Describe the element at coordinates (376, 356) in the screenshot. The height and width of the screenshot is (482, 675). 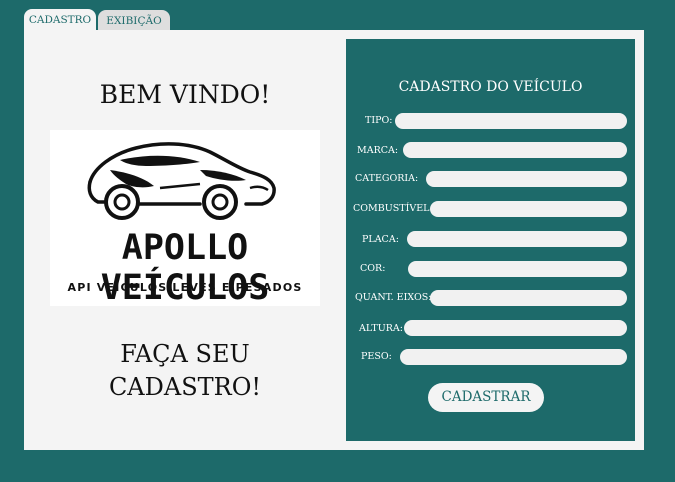
I see `label-peso: PESO:` at that location.